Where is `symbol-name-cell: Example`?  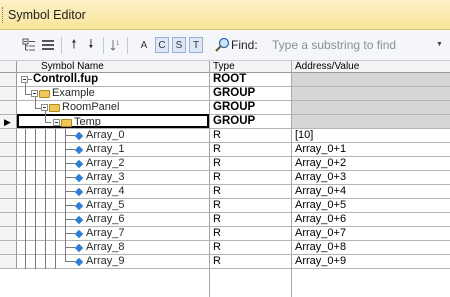 symbol-name-cell: Example is located at coordinates (113, 93).